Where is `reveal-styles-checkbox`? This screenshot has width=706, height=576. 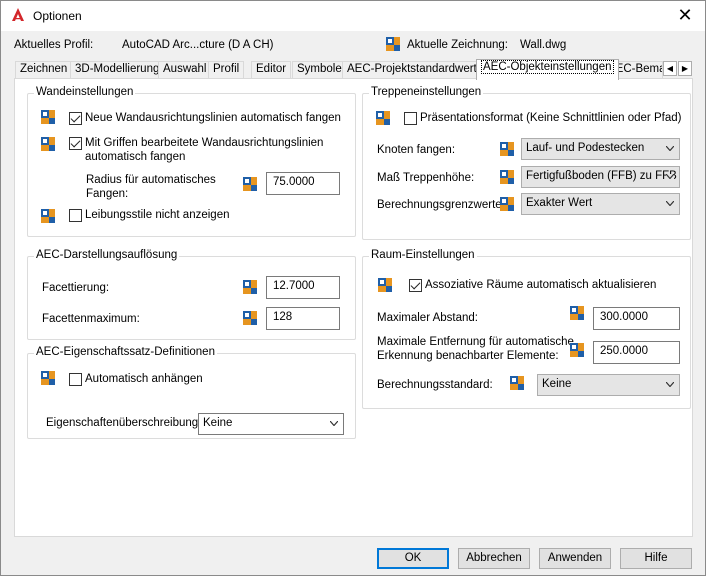 reveal-styles-checkbox is located at coordinates (75, 215).